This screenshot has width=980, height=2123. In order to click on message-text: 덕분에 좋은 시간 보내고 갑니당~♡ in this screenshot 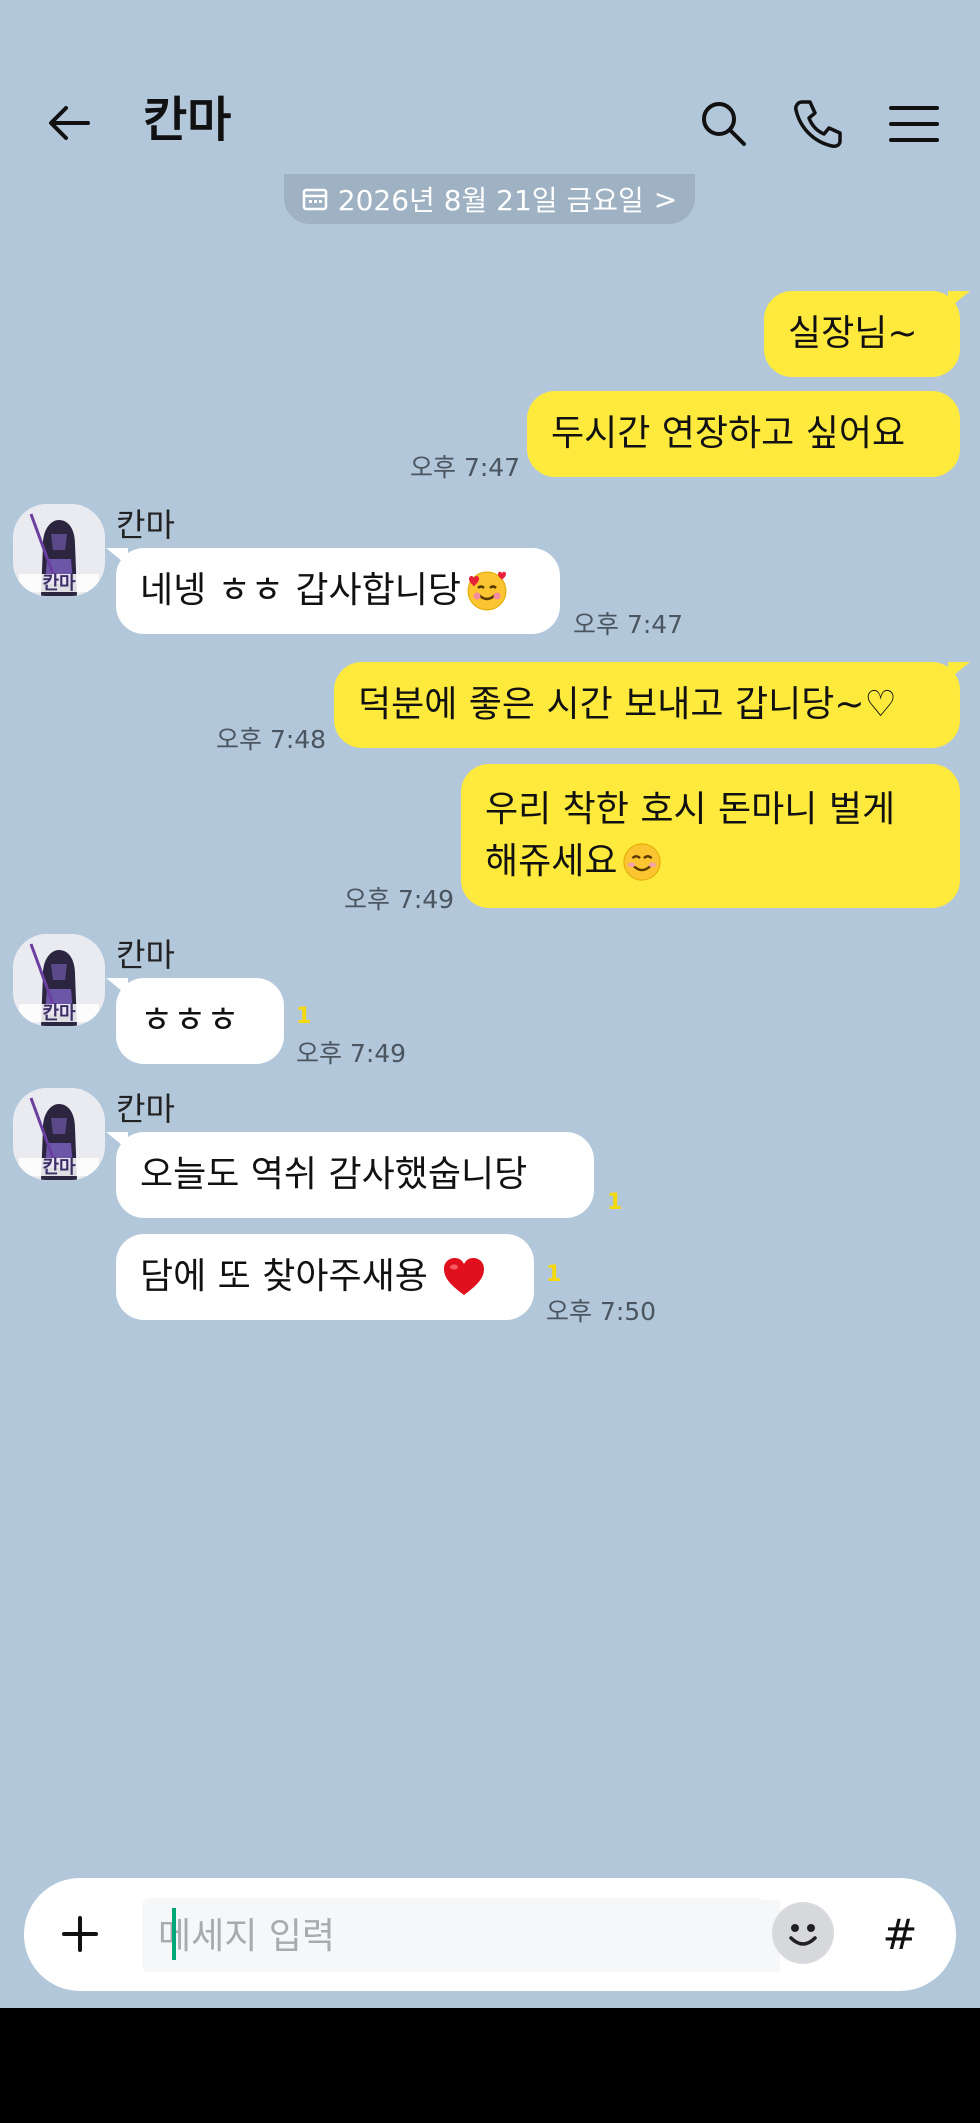, I will do `click(627, 704)`.